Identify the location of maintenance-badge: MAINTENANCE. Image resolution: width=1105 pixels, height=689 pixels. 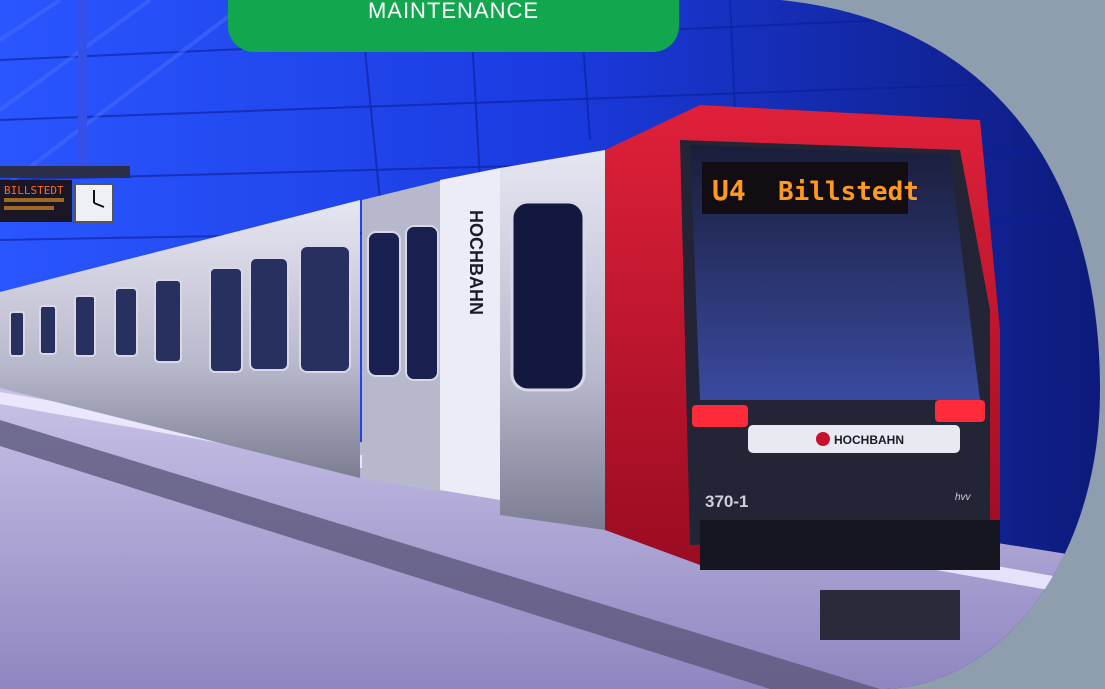
(453, 26).